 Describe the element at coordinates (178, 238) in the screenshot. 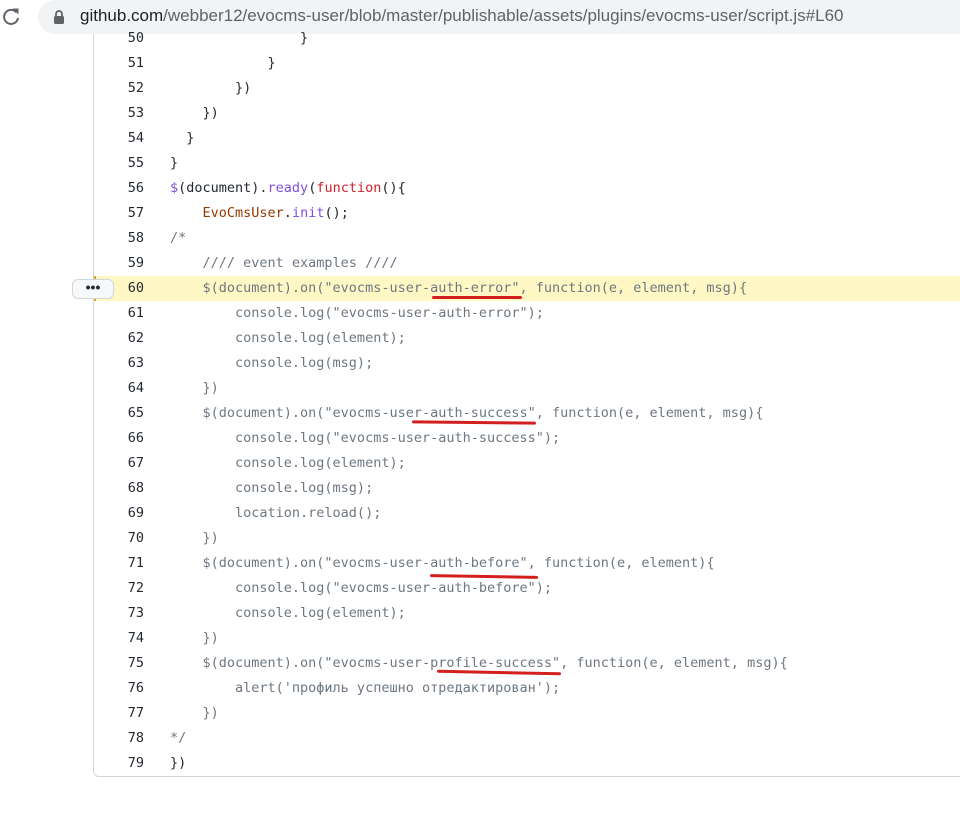

I see `line-code: /*` at that location.